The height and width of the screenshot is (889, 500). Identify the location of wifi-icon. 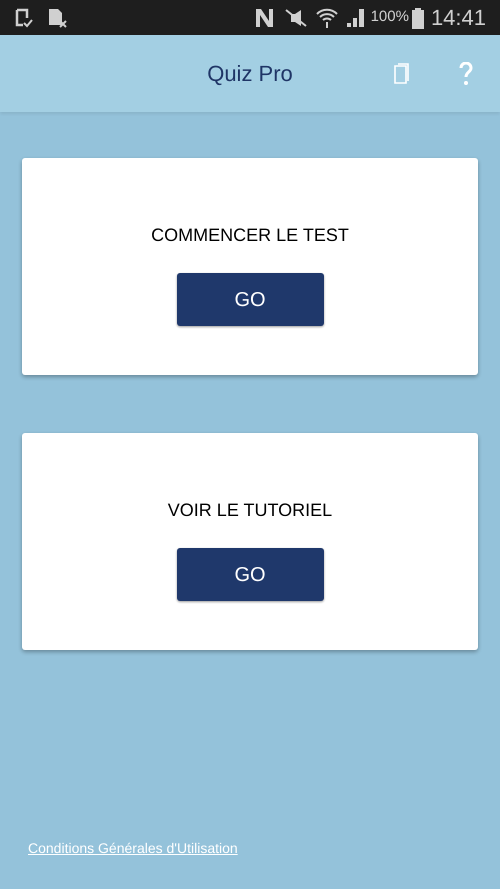
(326, 17).